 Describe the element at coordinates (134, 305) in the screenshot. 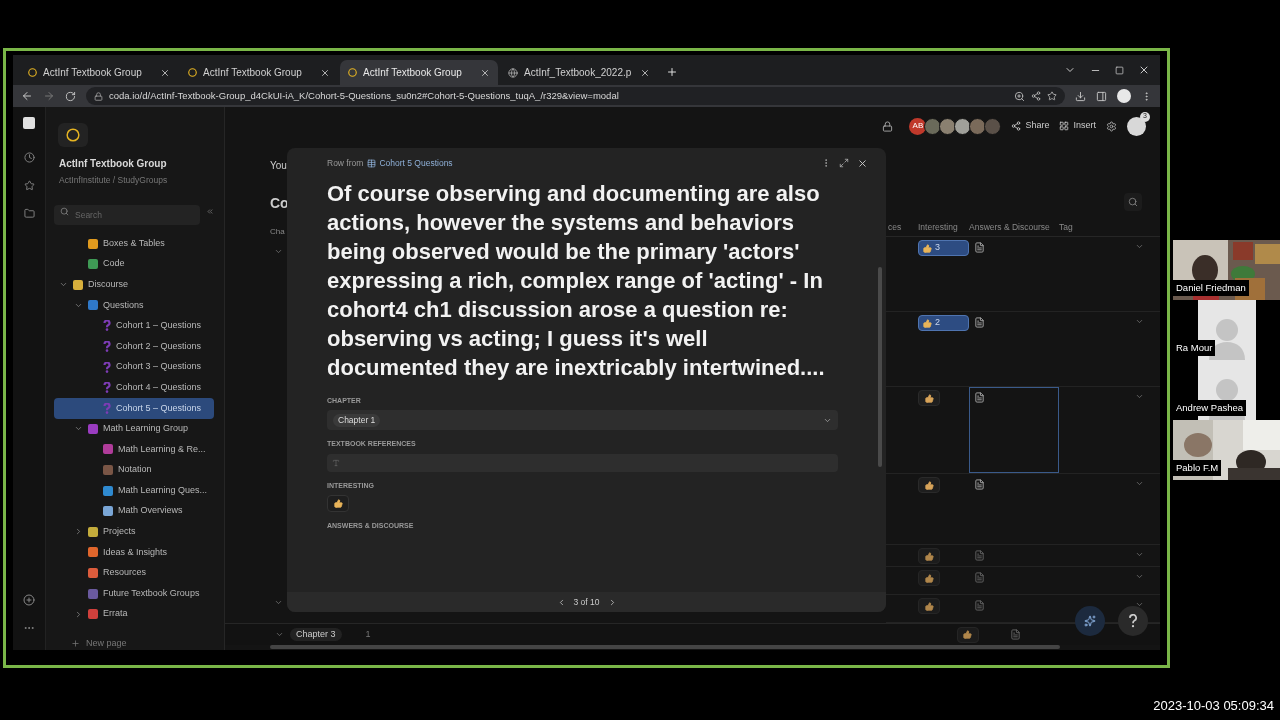

I see `sidebar-item: Questions` at that location.